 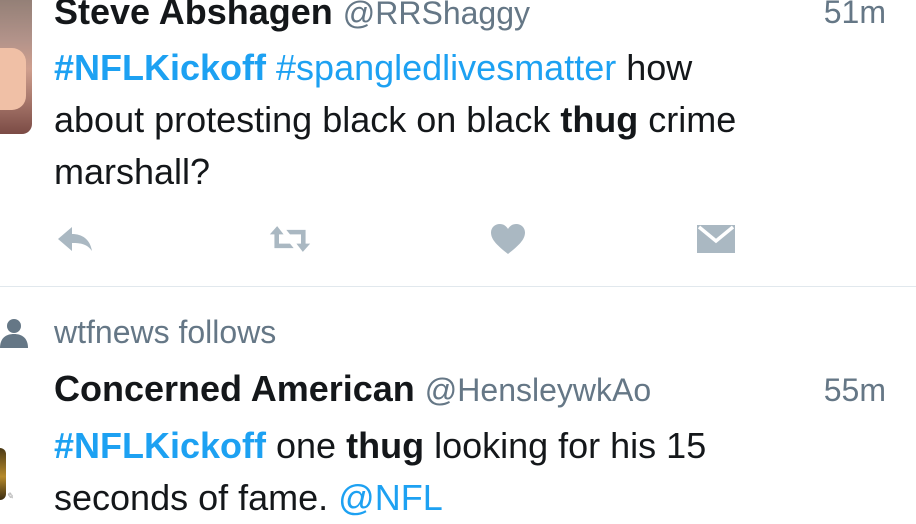 I want to click on avatar-caption: ✎, so click(x=10, y=497).